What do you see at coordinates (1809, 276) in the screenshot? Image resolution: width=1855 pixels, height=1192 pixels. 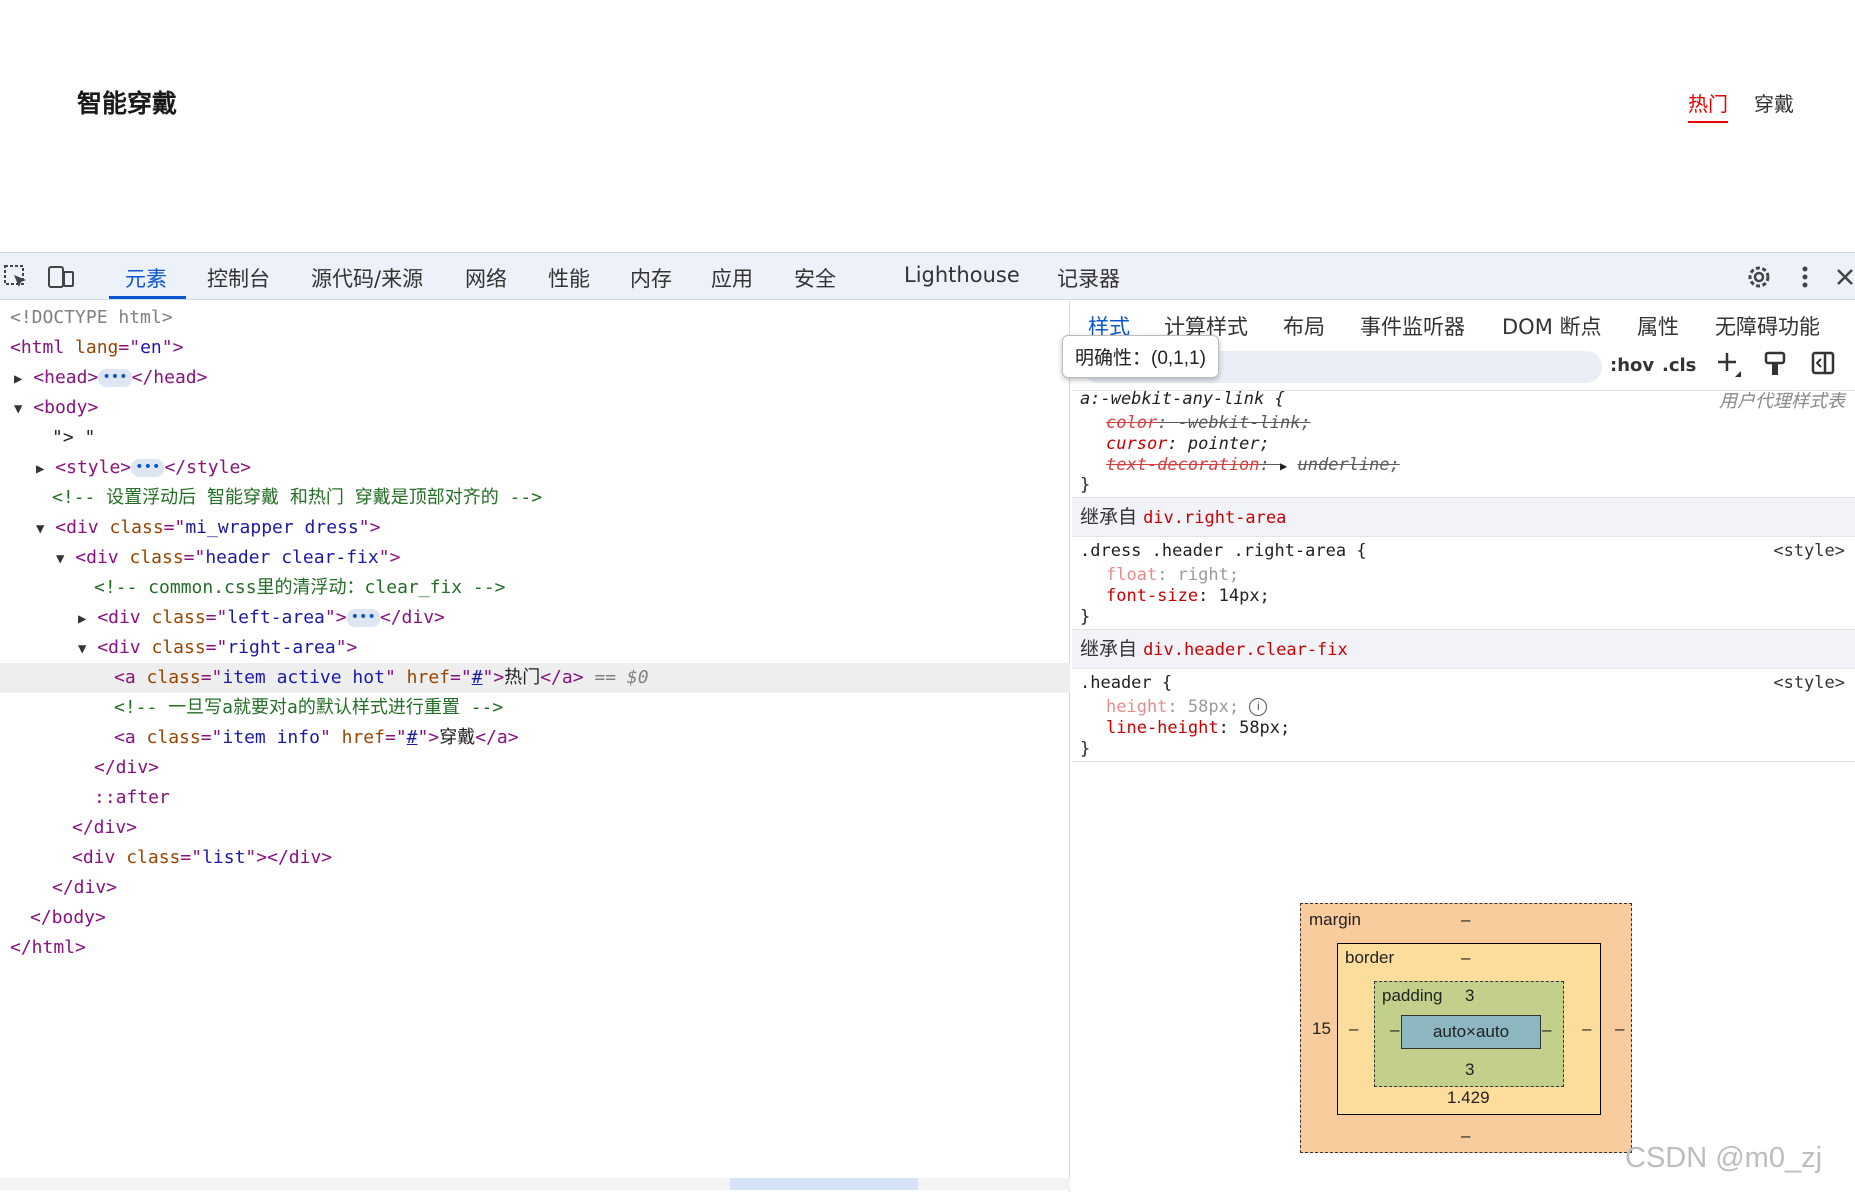 I see `more-vert-icon` at bounding box center [1809, 276].